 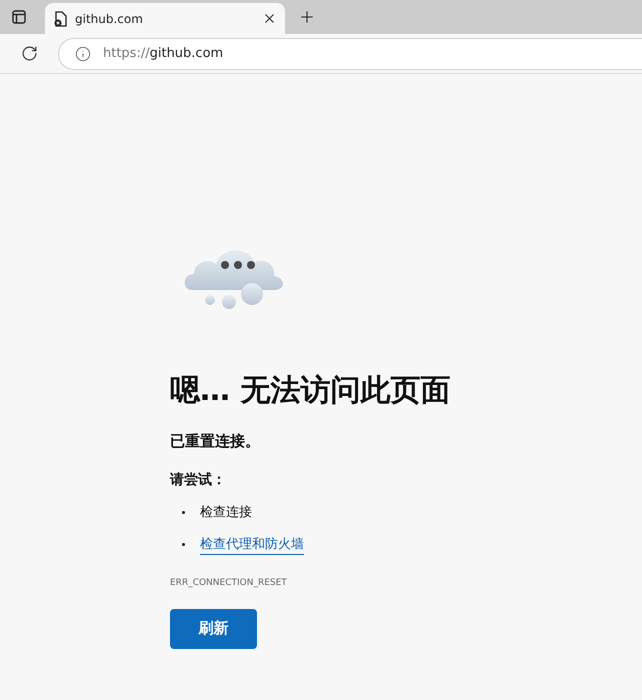 I want to click on address-bar: https://github.com, so click(x=350, y=54).